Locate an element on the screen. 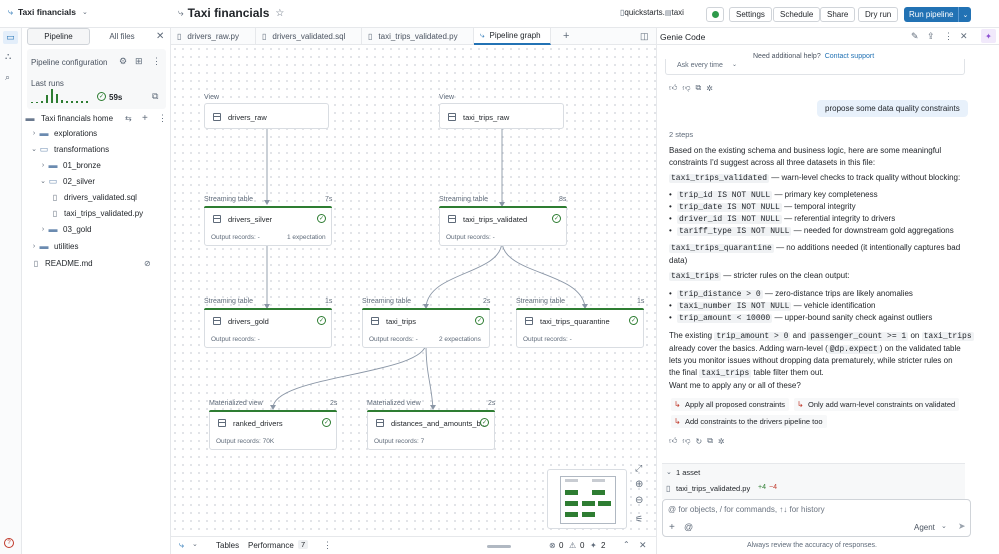  folder-icon: ▭ is located at coordinates (10, 37).